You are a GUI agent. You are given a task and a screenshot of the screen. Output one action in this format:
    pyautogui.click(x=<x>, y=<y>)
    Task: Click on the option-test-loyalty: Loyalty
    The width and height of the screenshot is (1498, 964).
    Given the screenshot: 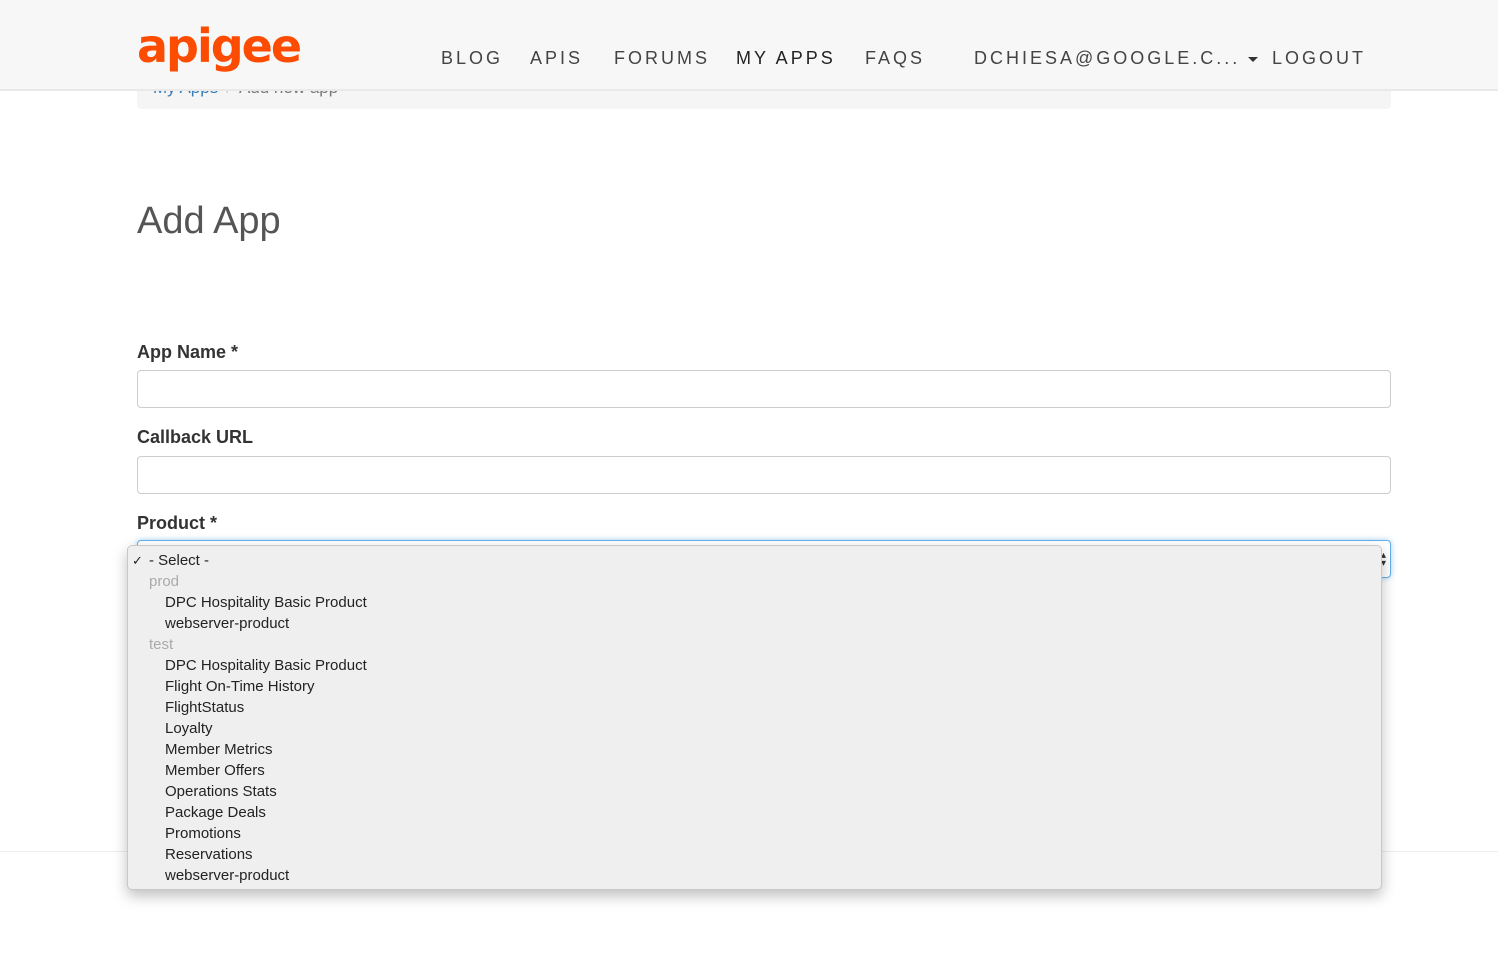 What is the action you would take?
    pyautogui.click(x=754, y=728)
    